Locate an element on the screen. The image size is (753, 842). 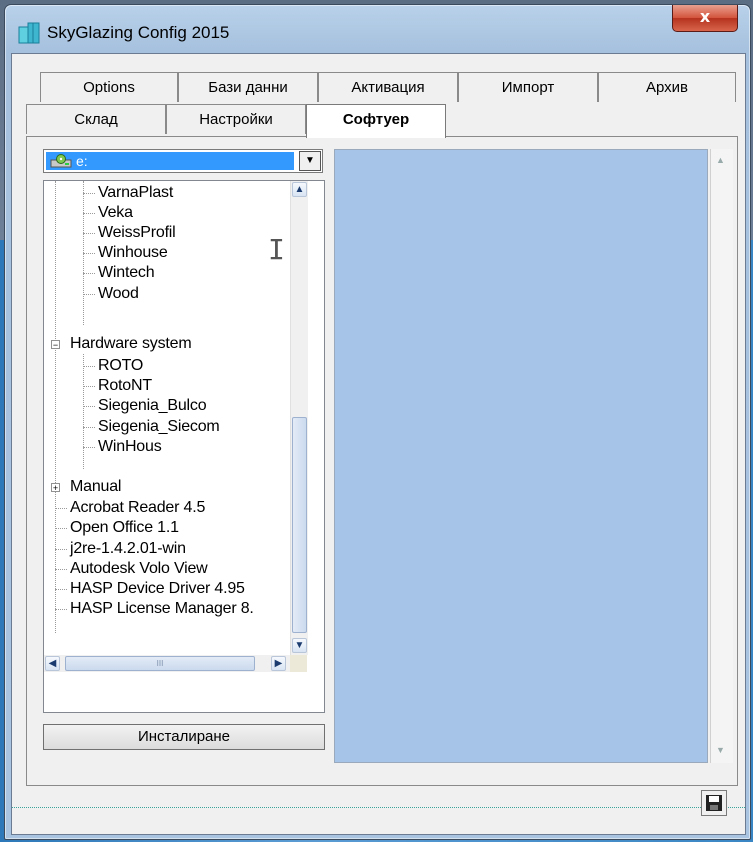
drive-select-value: e: is located at coordinates (170, 161).